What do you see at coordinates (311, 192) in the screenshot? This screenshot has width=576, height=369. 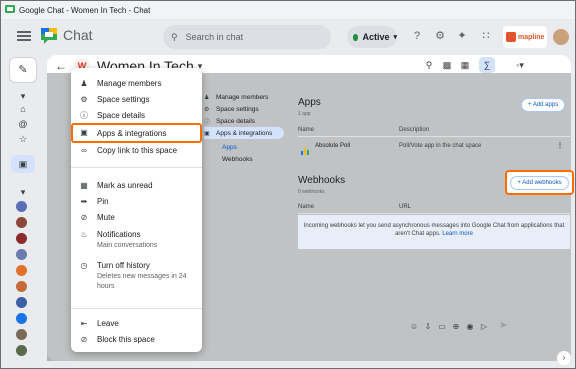 I see `webhooks-count: 0 webhooks` at bounding box center [311, 192].